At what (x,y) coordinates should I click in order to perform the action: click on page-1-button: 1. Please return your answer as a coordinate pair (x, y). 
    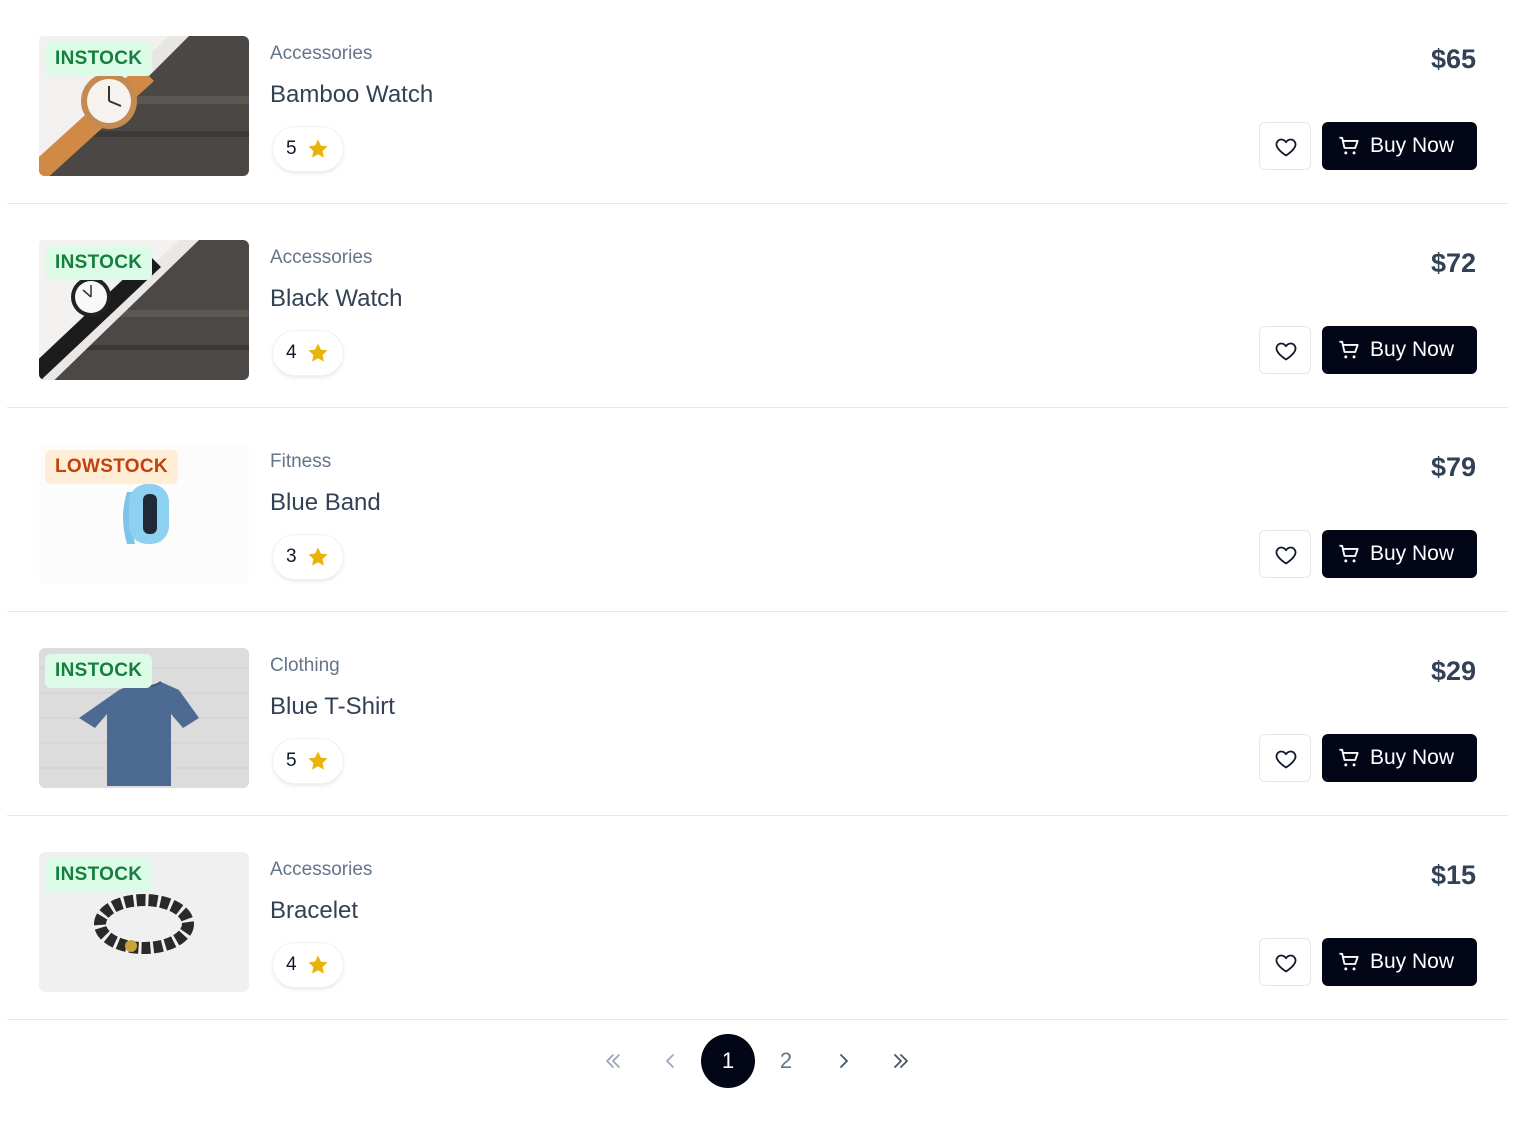
    Looking at the image, I should click on (728, 1061).